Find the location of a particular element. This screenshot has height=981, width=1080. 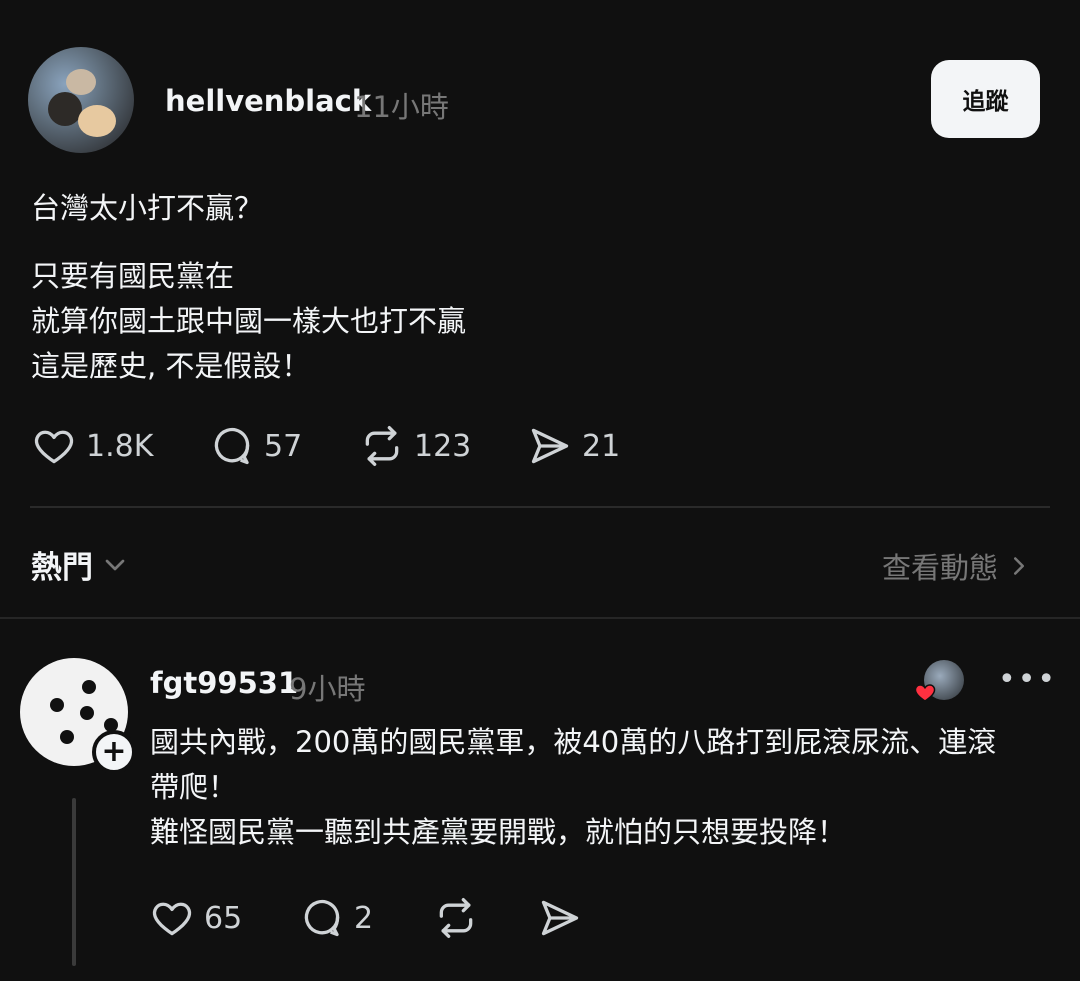

reply-share-button is located at coordinates (565, 918).